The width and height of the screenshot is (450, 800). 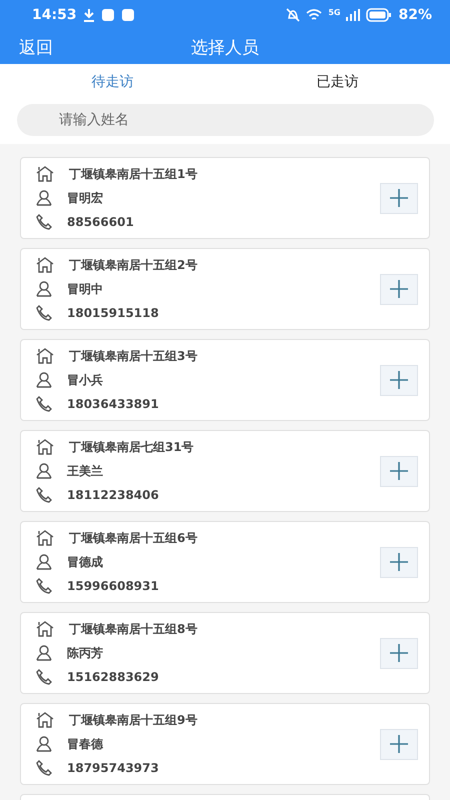 I want to click on address-text: 丁堰镇皋南居十五组2号, so click(x=133, y=265).